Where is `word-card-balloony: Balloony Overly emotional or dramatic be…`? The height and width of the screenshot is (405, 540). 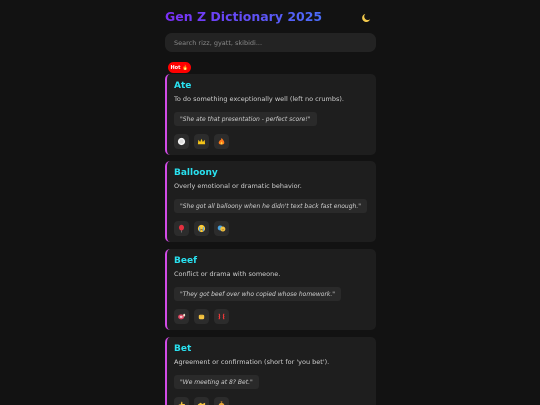
word-card-balloony: Balloony Overly emotional or dramatic be… is located at coordinates (270, 201).